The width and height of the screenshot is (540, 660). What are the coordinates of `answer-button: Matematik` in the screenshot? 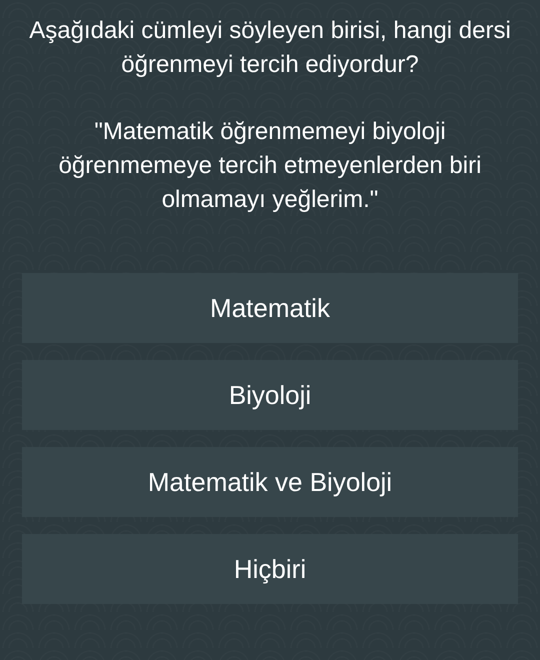 It's located at (270, 308).